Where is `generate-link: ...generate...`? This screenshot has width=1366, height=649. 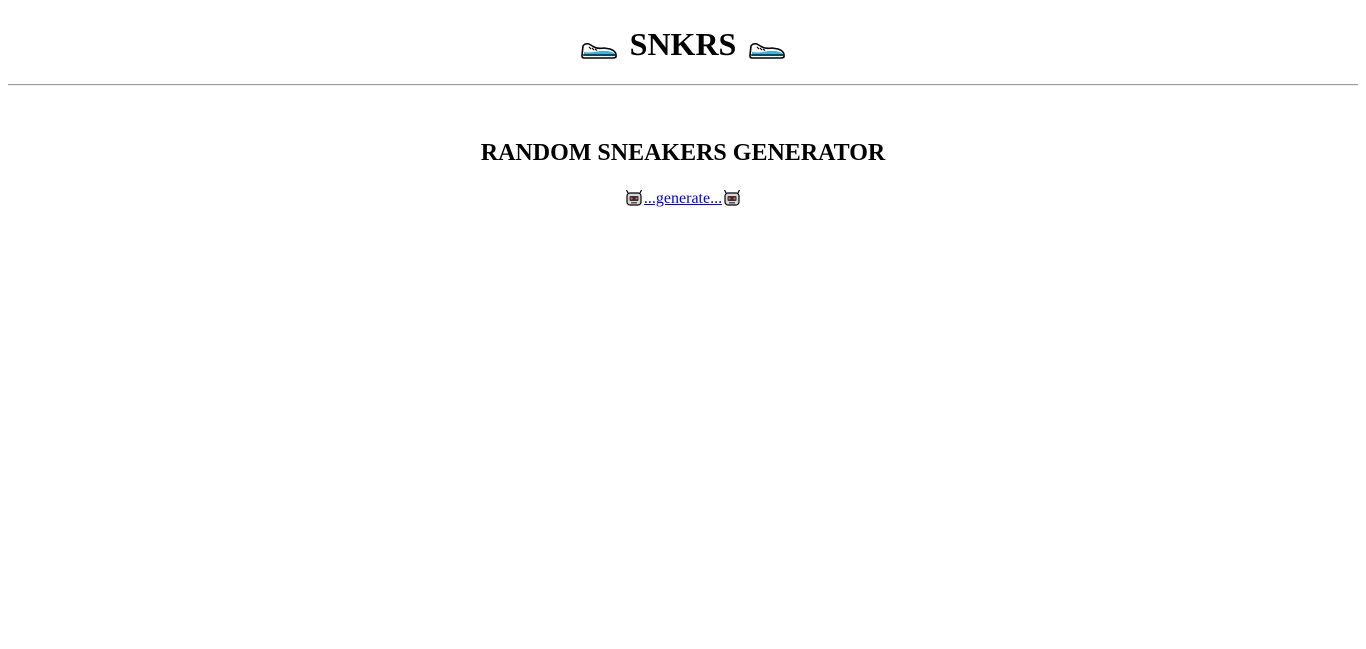
generate-link: ...generate... is located at coordinates (683, 199).